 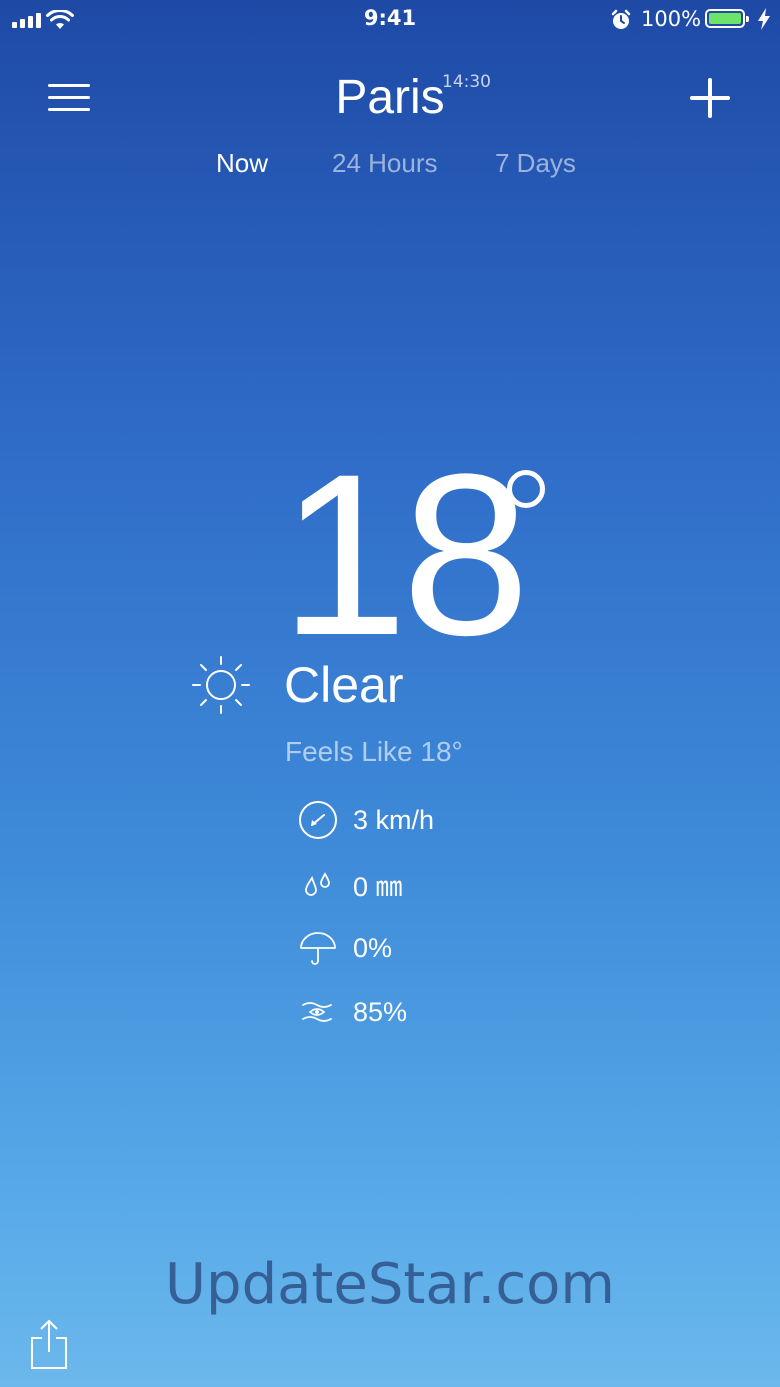 What do you see at coordinates (345, 948) in the screenshot?
I see `rain-chance-row: 0%` at bounding box center [345, 948].